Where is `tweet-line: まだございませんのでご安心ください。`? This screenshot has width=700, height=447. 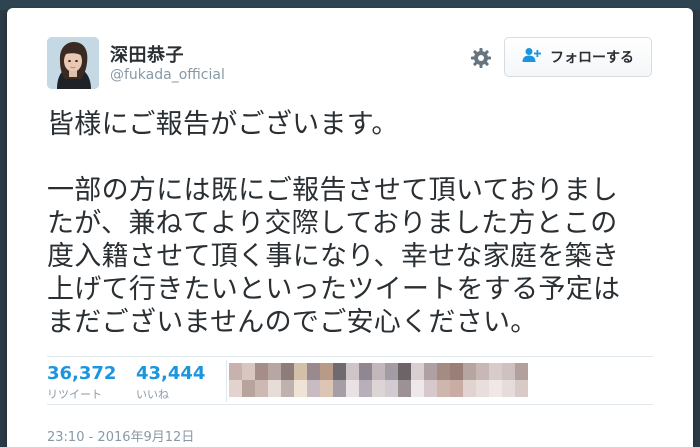 tweet-line: まだございませんのでご安心ください。 is located at coordinates (292, 322).